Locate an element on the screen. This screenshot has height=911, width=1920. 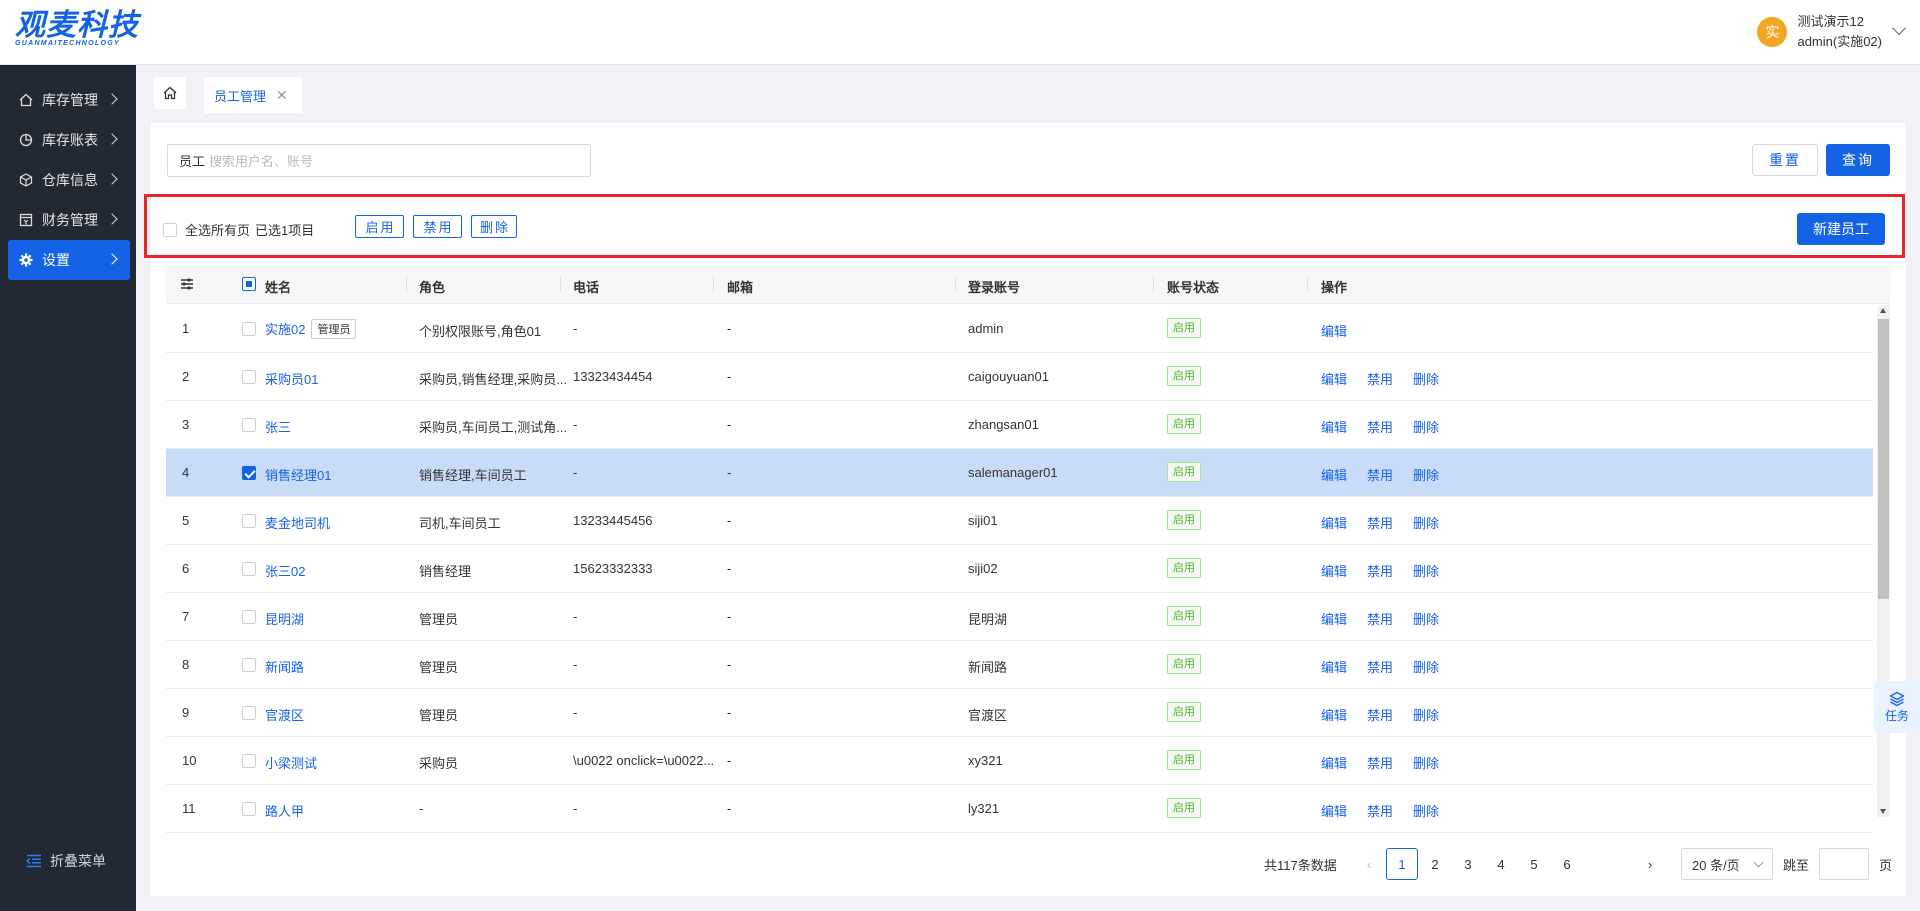
table-row: 5 麦金地司机 司机,车间员工 13233445456 - siji01 启用 编辑 禁用 删除 is located at coordinates (1019, 521).